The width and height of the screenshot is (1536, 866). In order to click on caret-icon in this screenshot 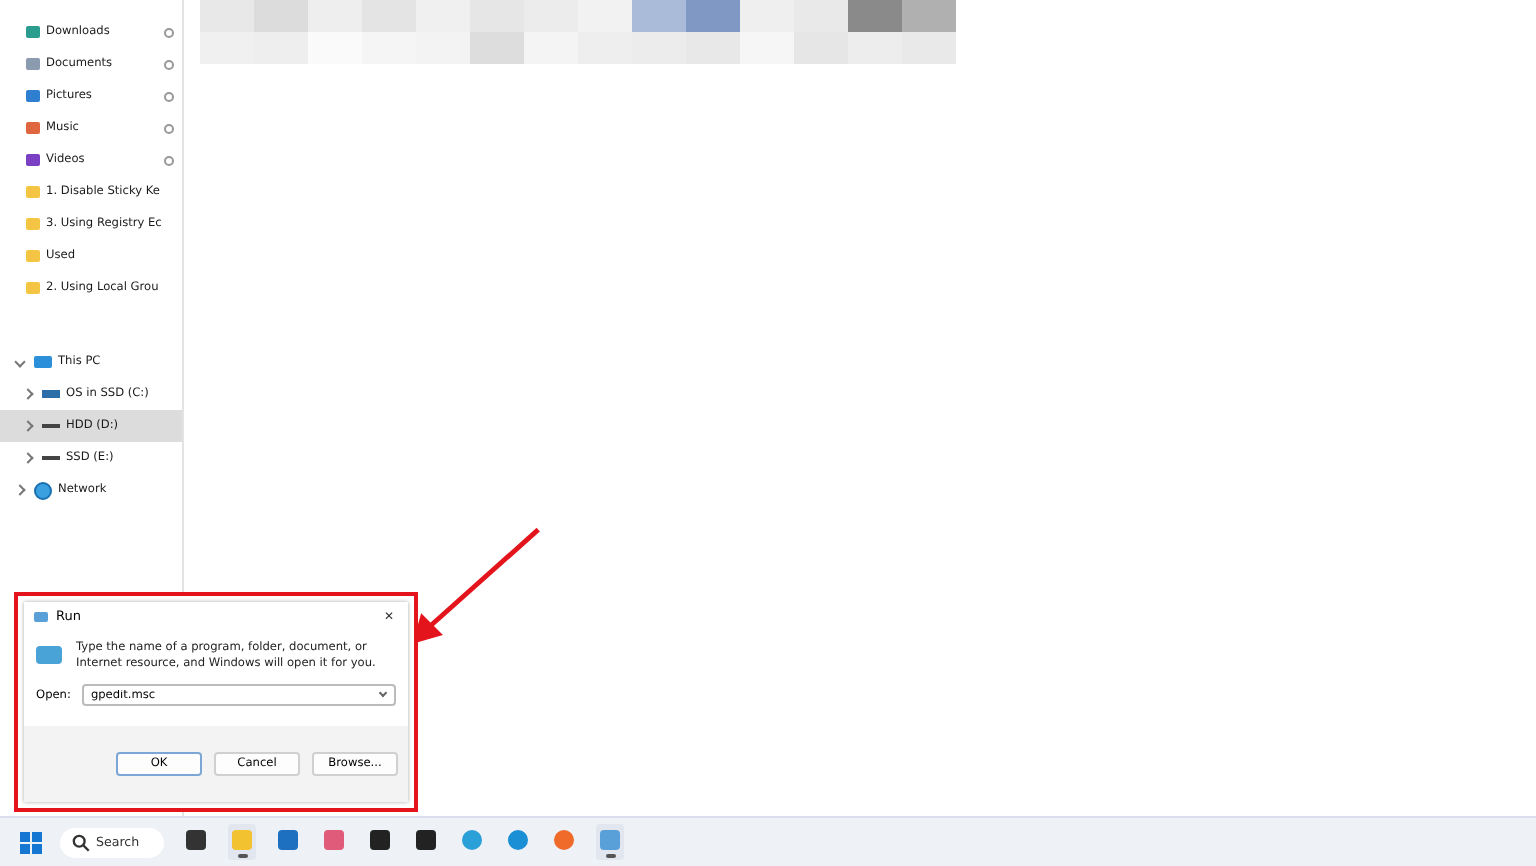, I will do `click(383, 693)`.